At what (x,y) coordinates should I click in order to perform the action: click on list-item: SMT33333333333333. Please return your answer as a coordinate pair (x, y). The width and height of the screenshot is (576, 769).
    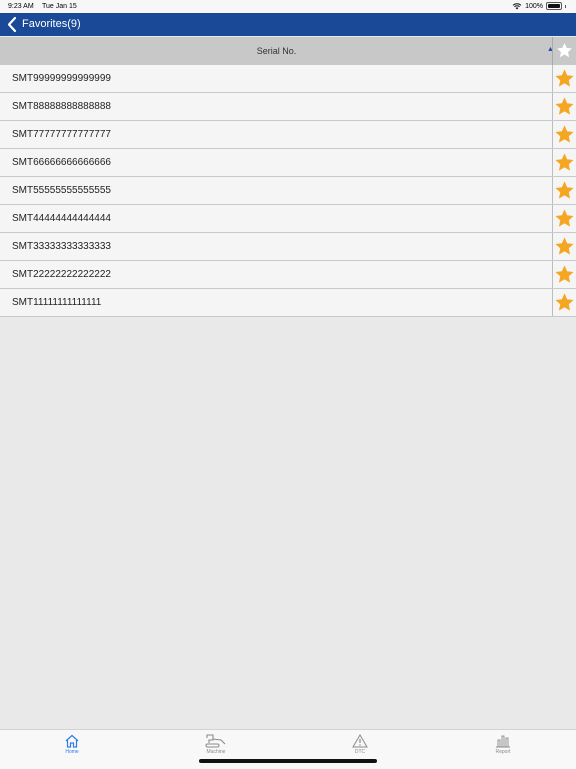
    Looking at the image, I should click on (288, 247).